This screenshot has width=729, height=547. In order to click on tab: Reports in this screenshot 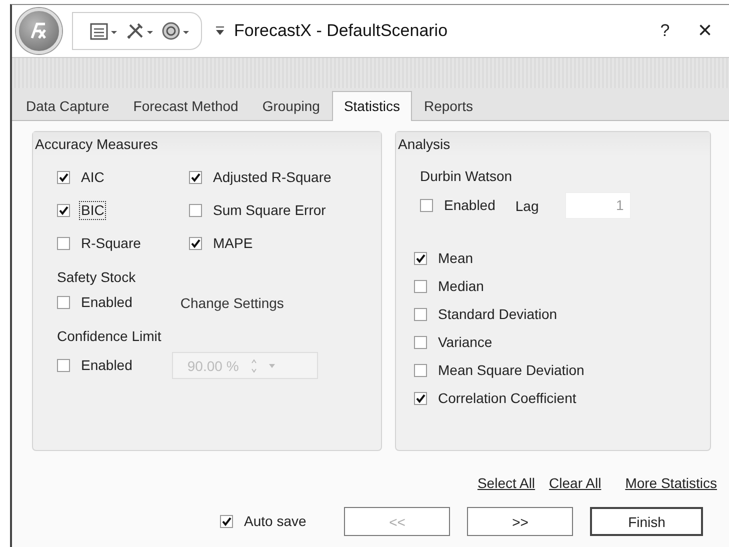, I will do `click(448, 106)`.